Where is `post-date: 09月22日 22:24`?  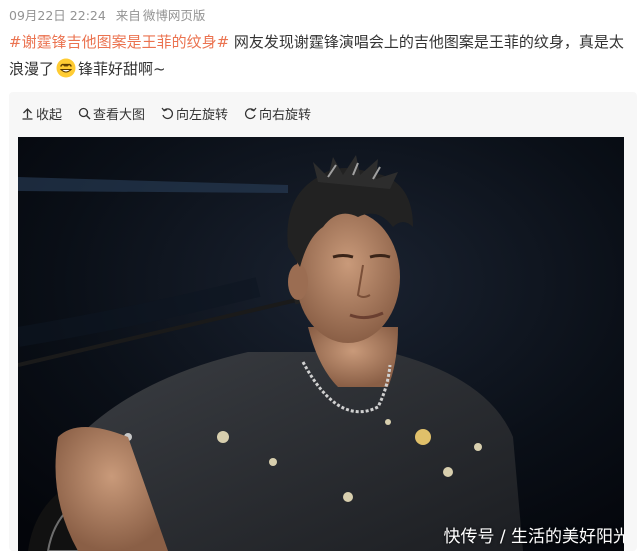
post-date: 09月22日 22:24 is located at coordinates (57, 15).